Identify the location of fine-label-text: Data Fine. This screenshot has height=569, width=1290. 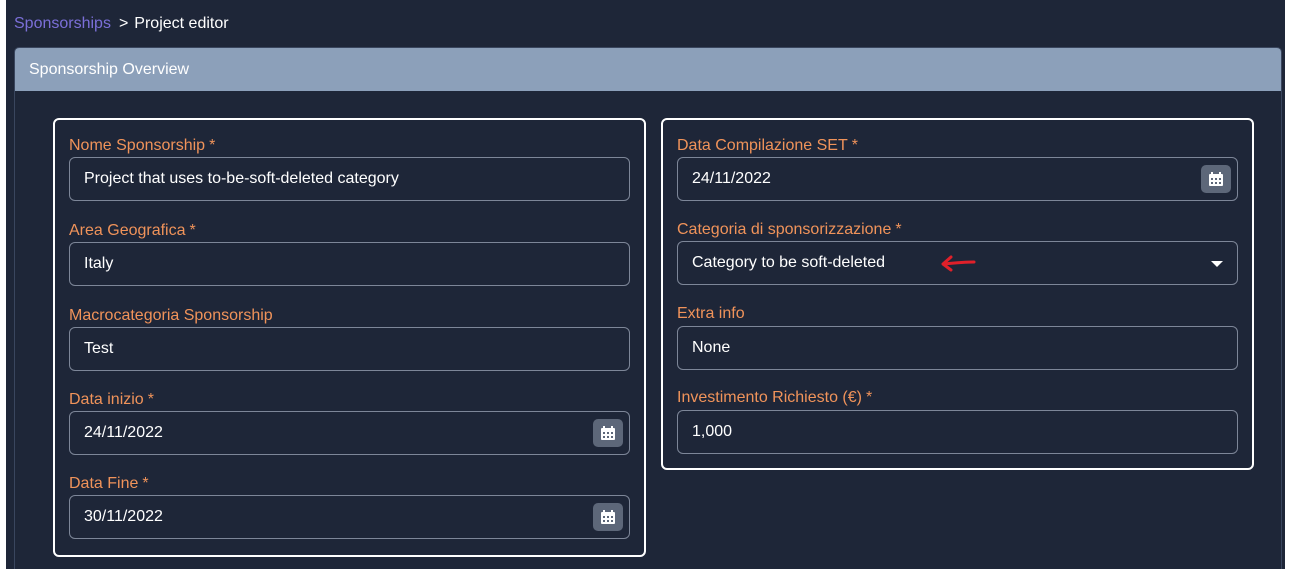
(104, 483).